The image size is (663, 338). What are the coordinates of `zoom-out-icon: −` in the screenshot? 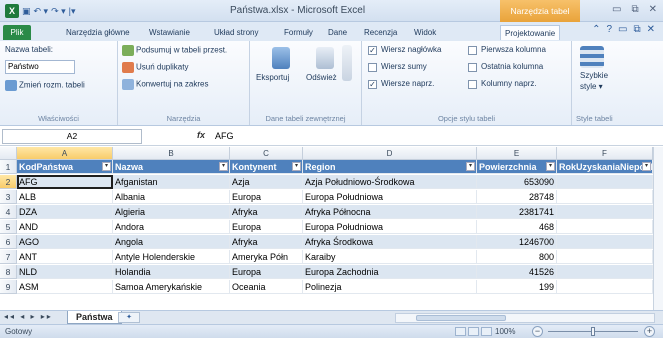 It's located at (537, 331).